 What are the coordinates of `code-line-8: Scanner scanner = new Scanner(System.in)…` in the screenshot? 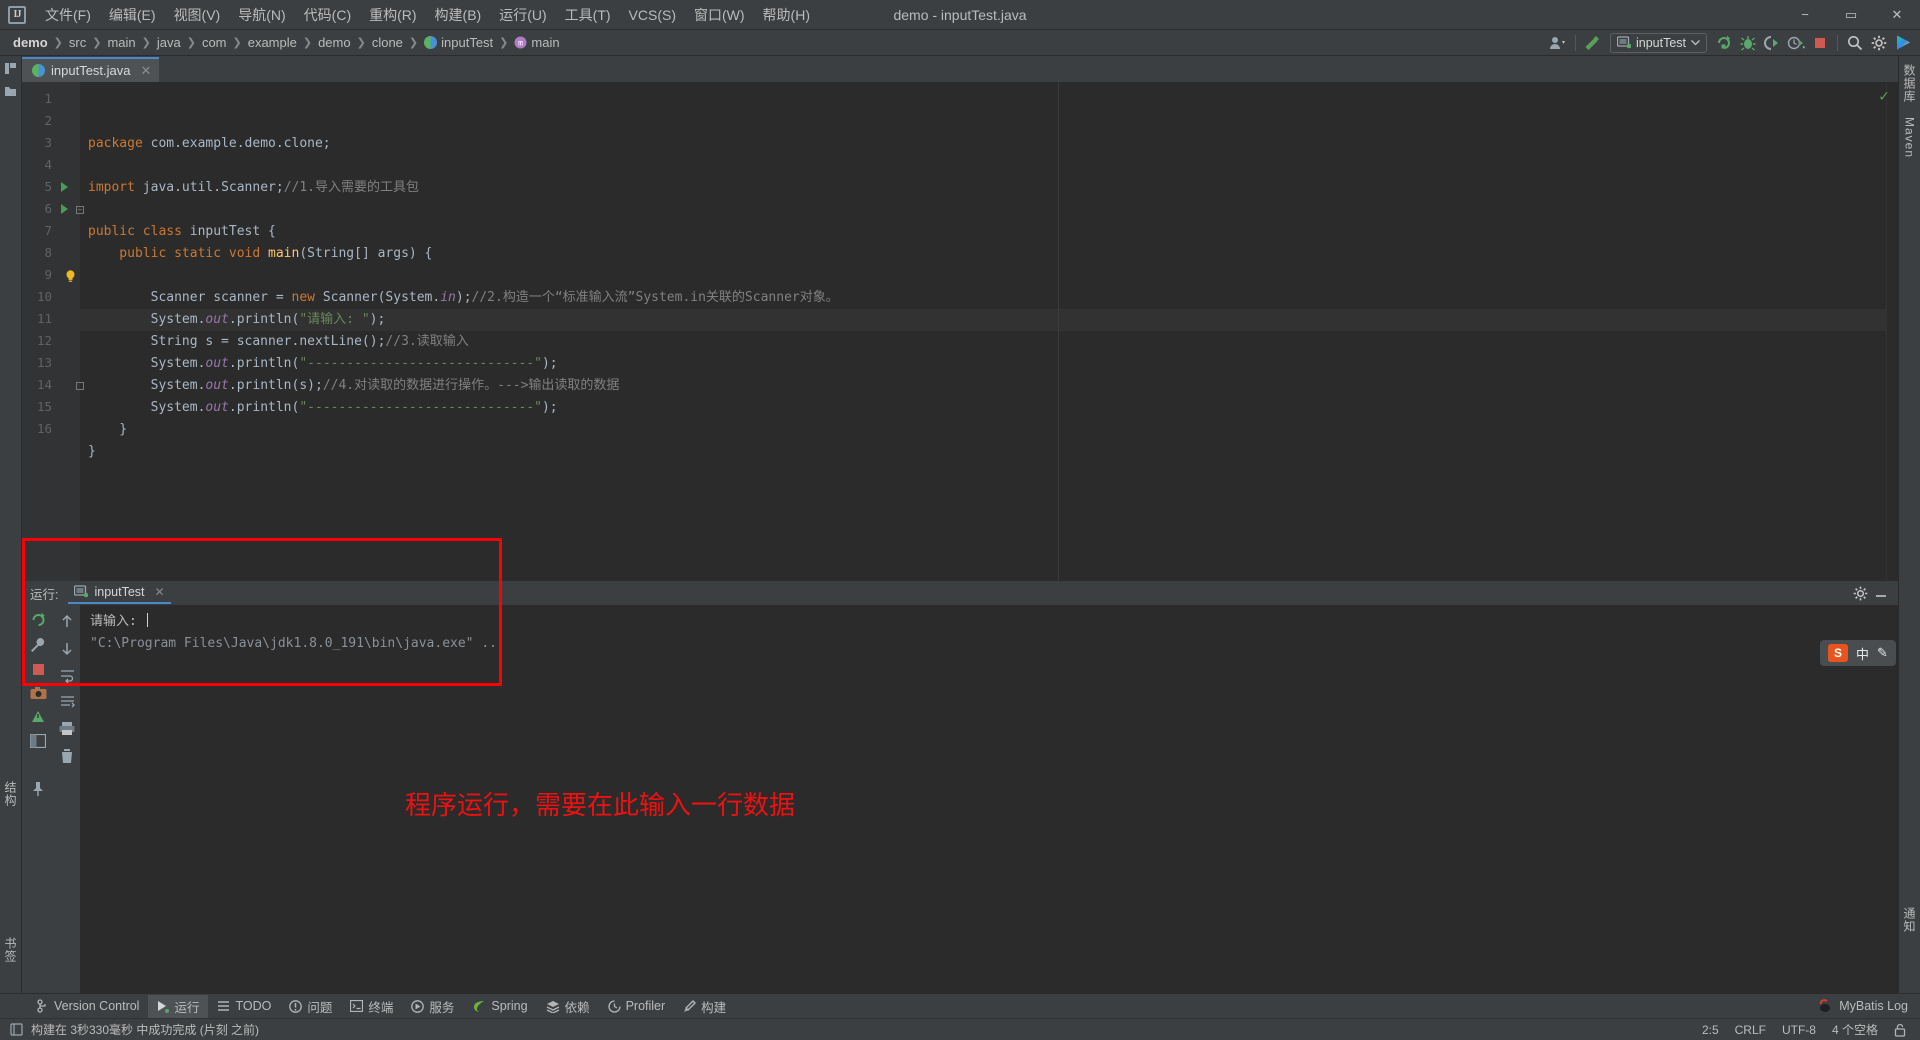 It's located at (983, 298).